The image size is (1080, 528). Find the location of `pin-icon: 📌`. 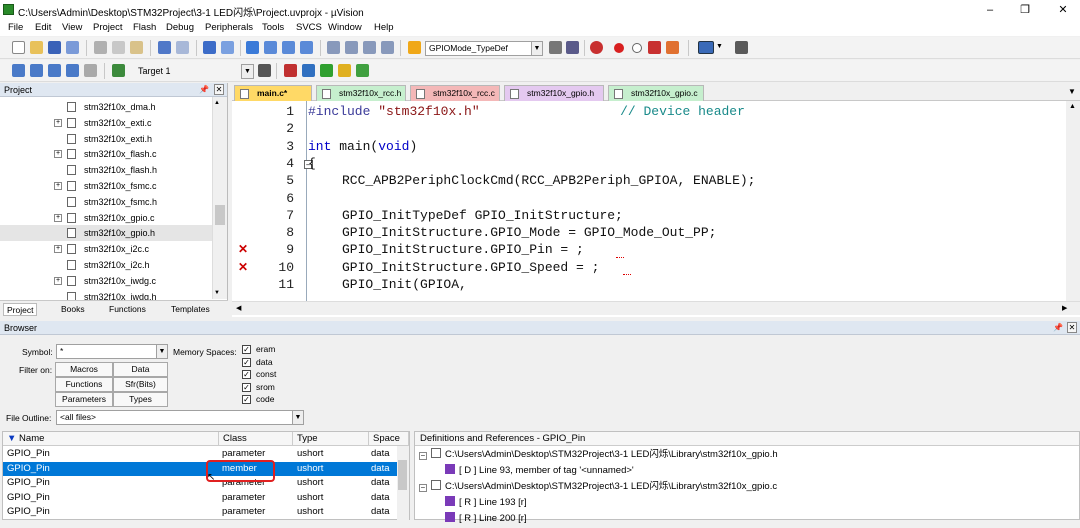

pin-icon: 📌 is located at coordinates (1058, 328).